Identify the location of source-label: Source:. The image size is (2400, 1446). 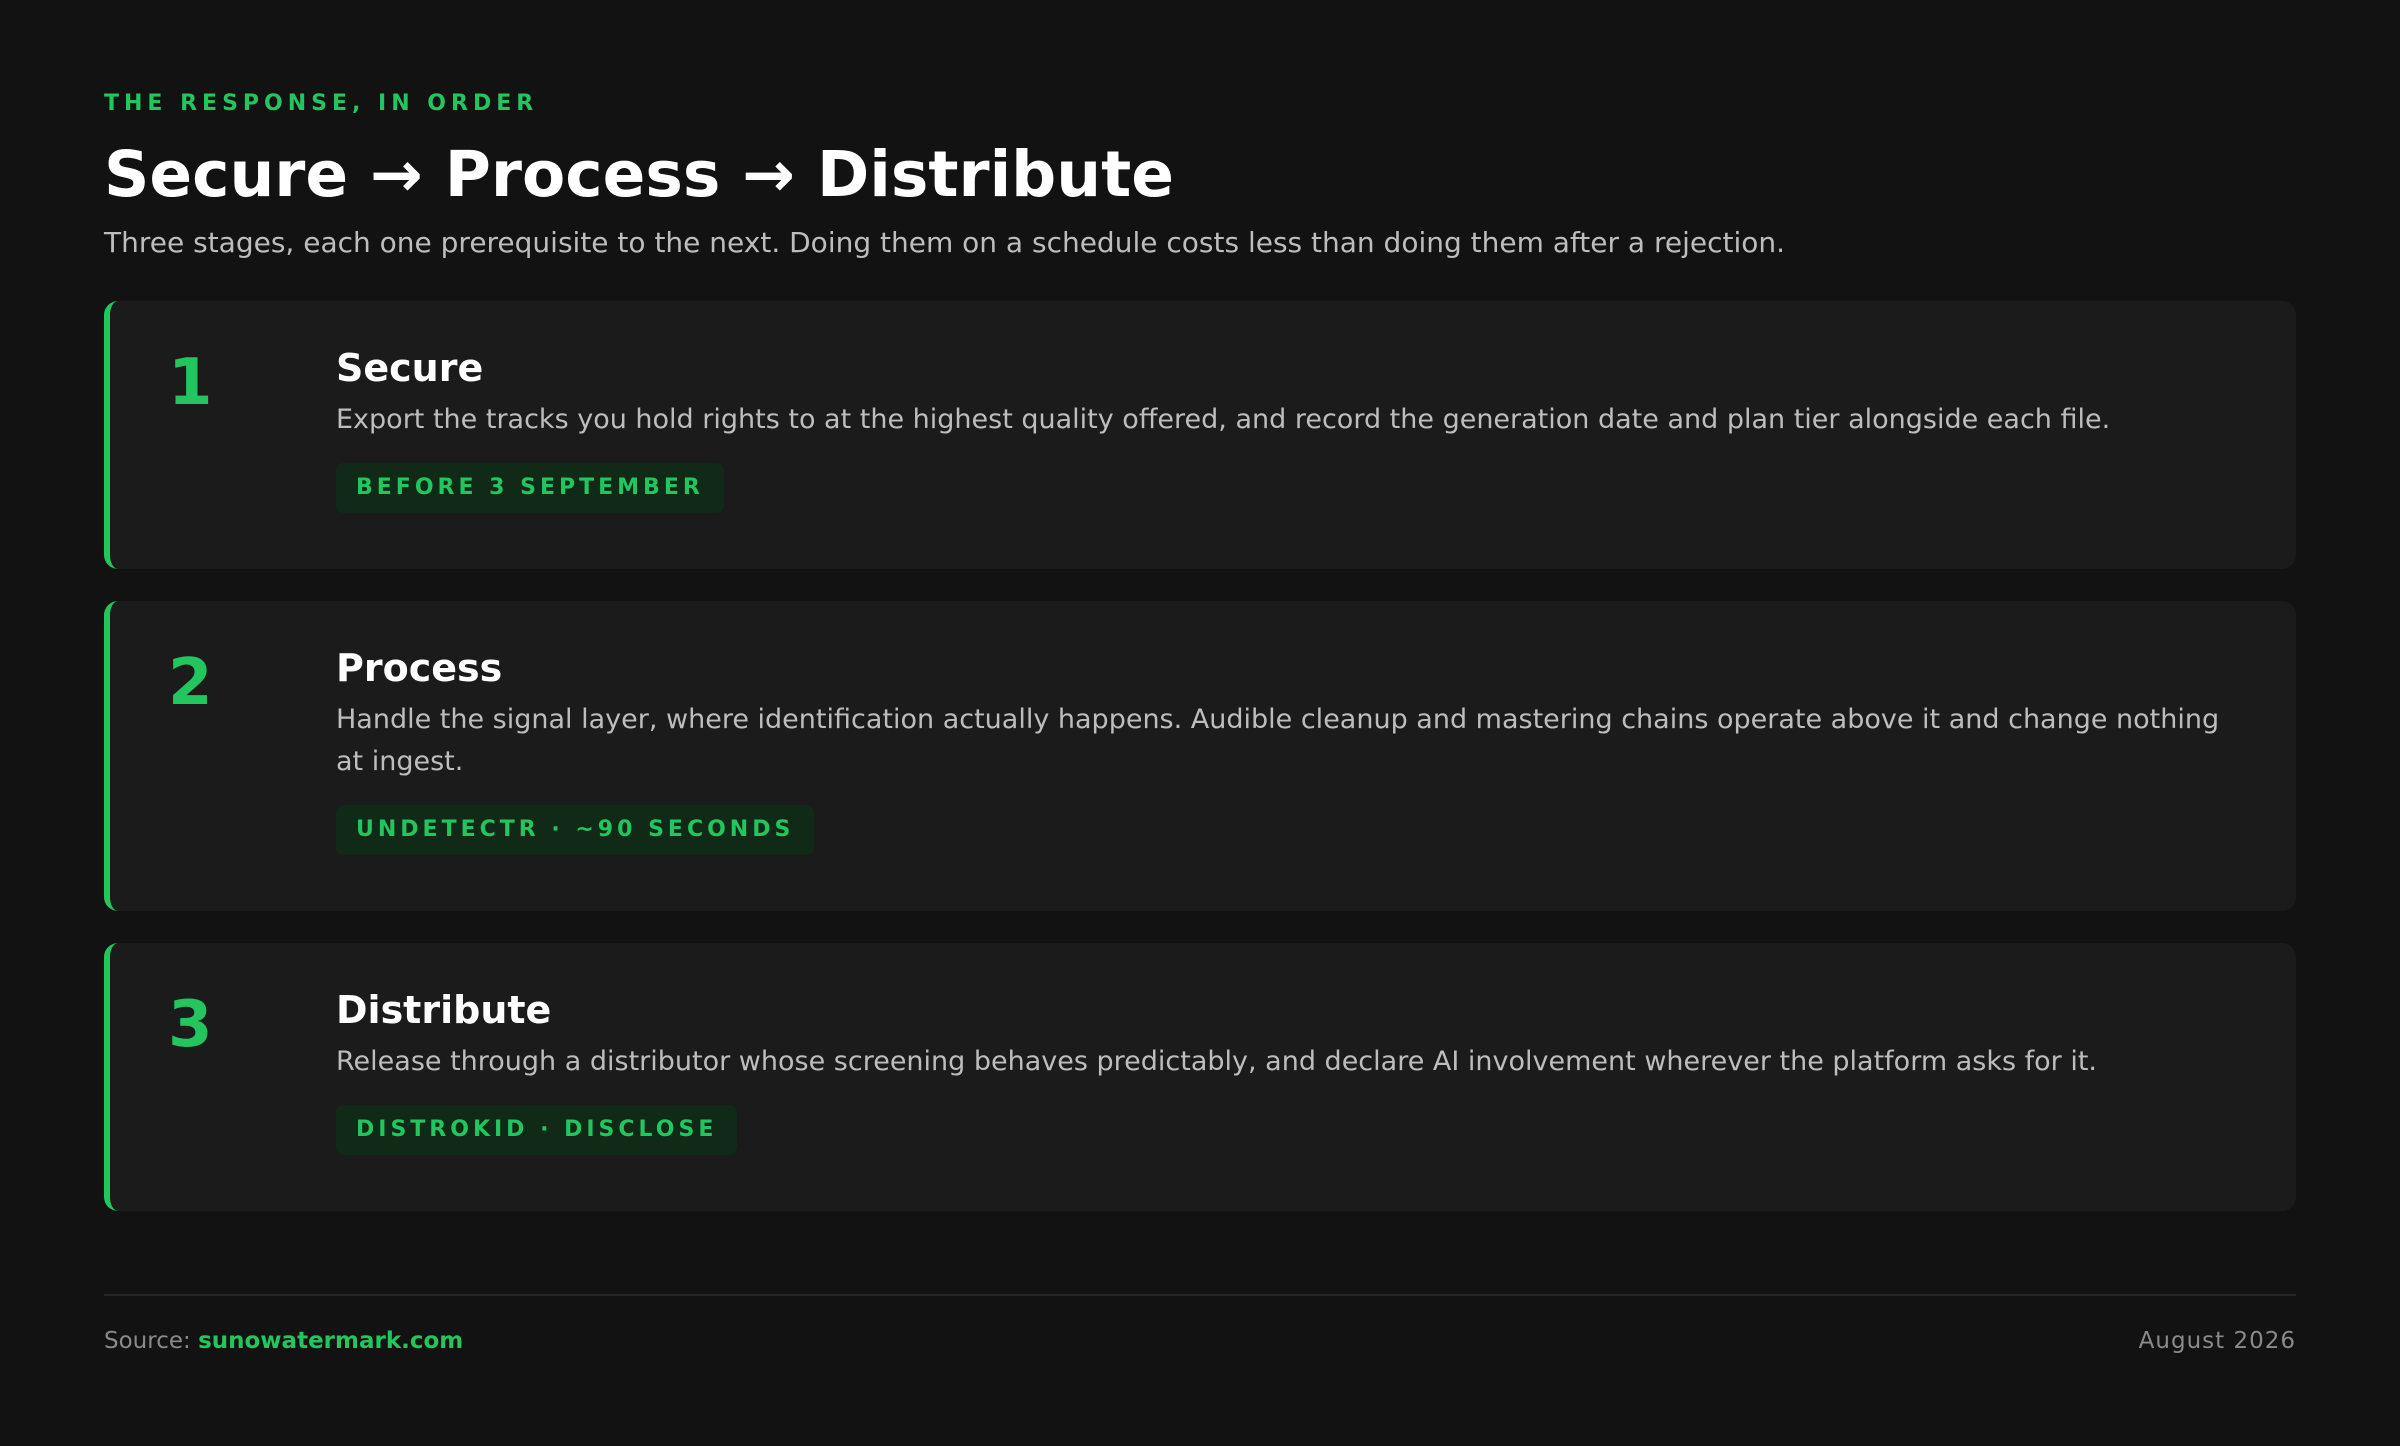
(147, 1341).